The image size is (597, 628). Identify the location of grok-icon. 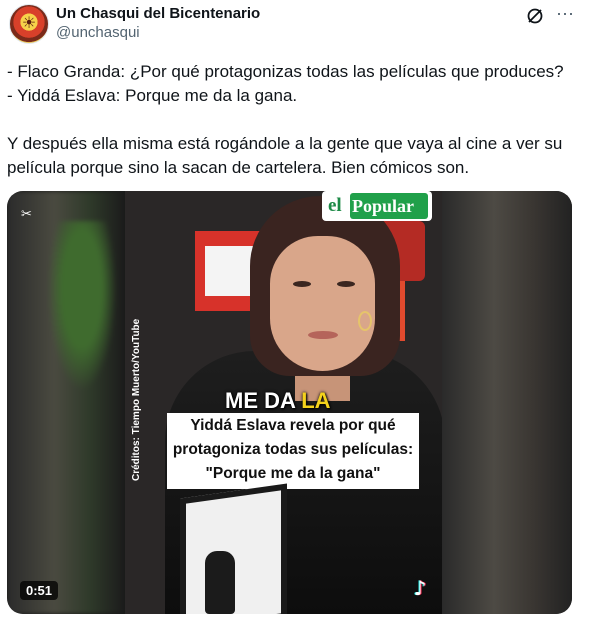
(535, 16).